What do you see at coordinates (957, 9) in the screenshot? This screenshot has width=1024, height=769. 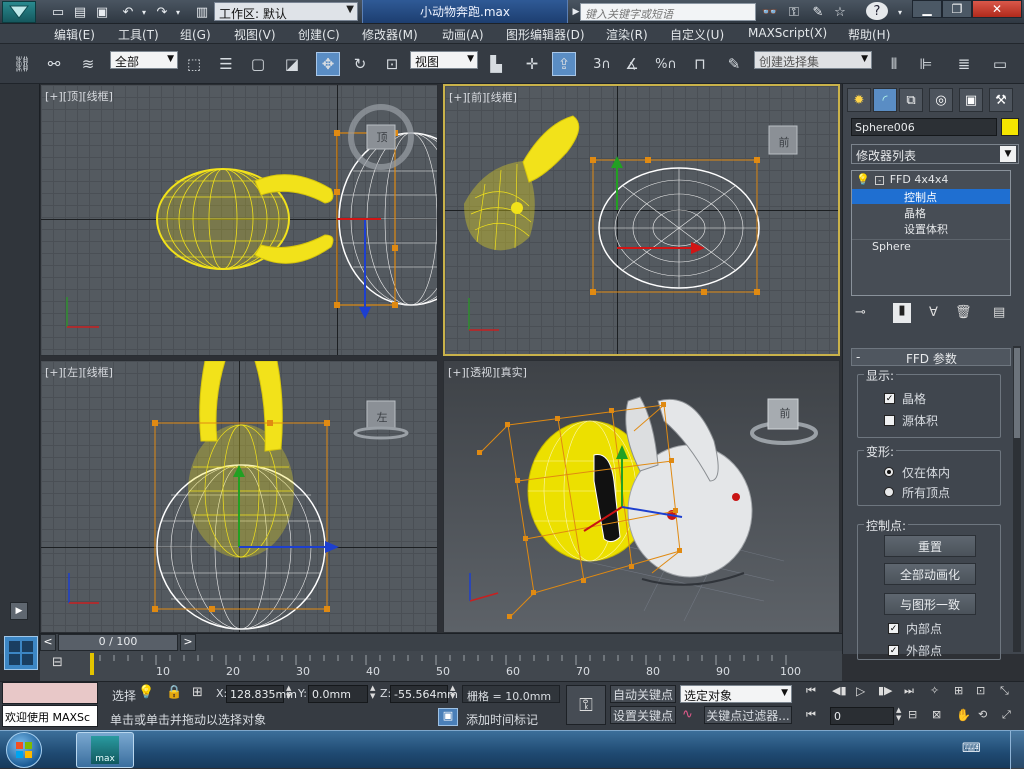 I see `restore-button: ❐` at bounding box center [957, 9].